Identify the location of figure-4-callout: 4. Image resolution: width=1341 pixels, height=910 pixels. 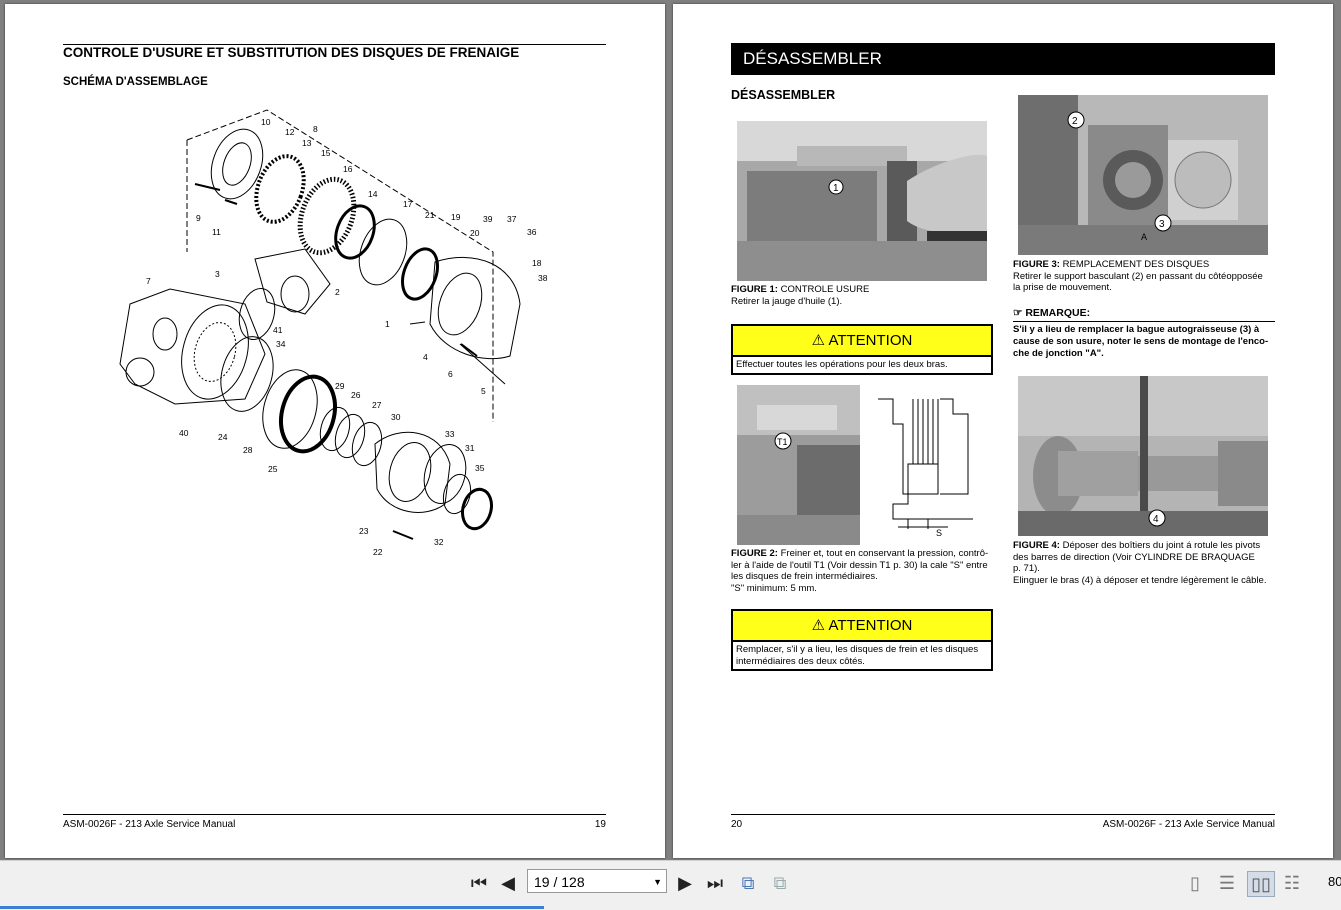
(1156, 519).